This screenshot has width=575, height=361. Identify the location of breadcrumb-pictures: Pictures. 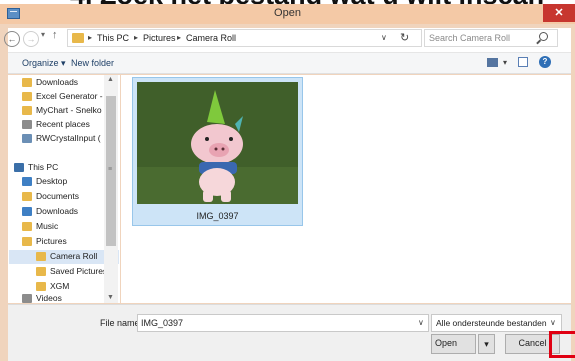
(159, 38).